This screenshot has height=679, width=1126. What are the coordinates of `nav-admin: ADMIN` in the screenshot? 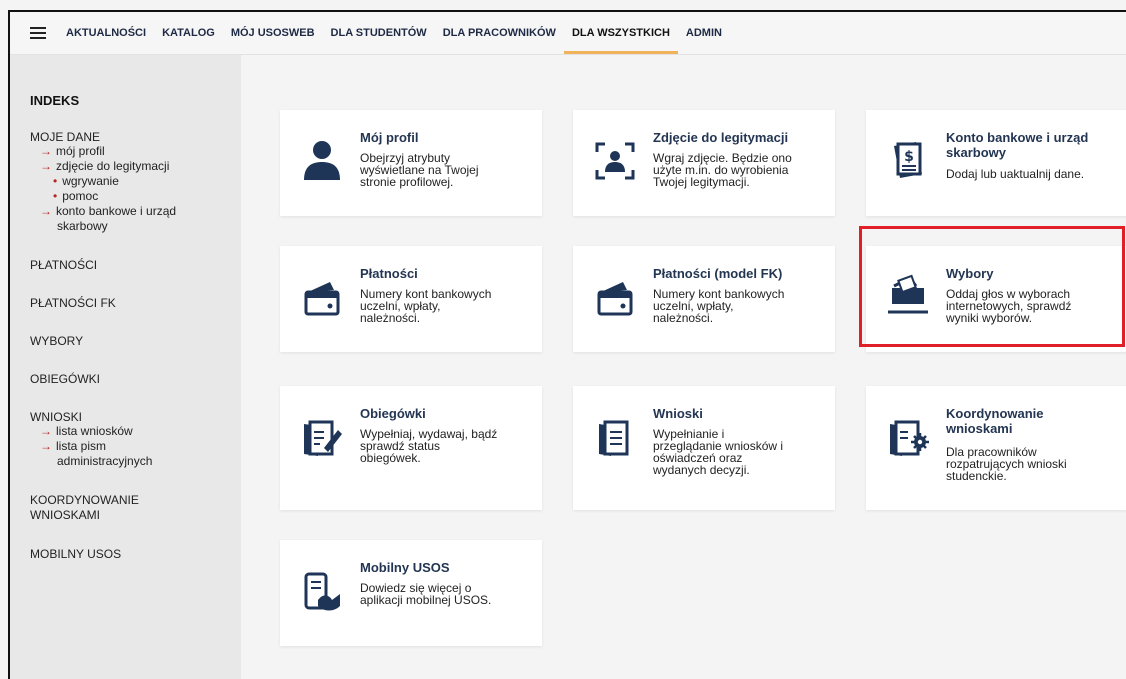 It's located at (704, 33).